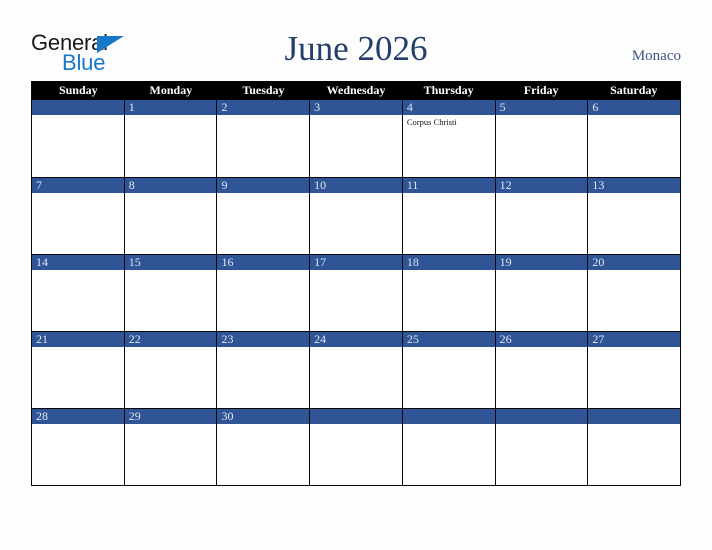 This screenshot has width=712, height=550. Describe the element at coordinates (448, 185) in the screenshot. I see `day-number: 11` at that location.